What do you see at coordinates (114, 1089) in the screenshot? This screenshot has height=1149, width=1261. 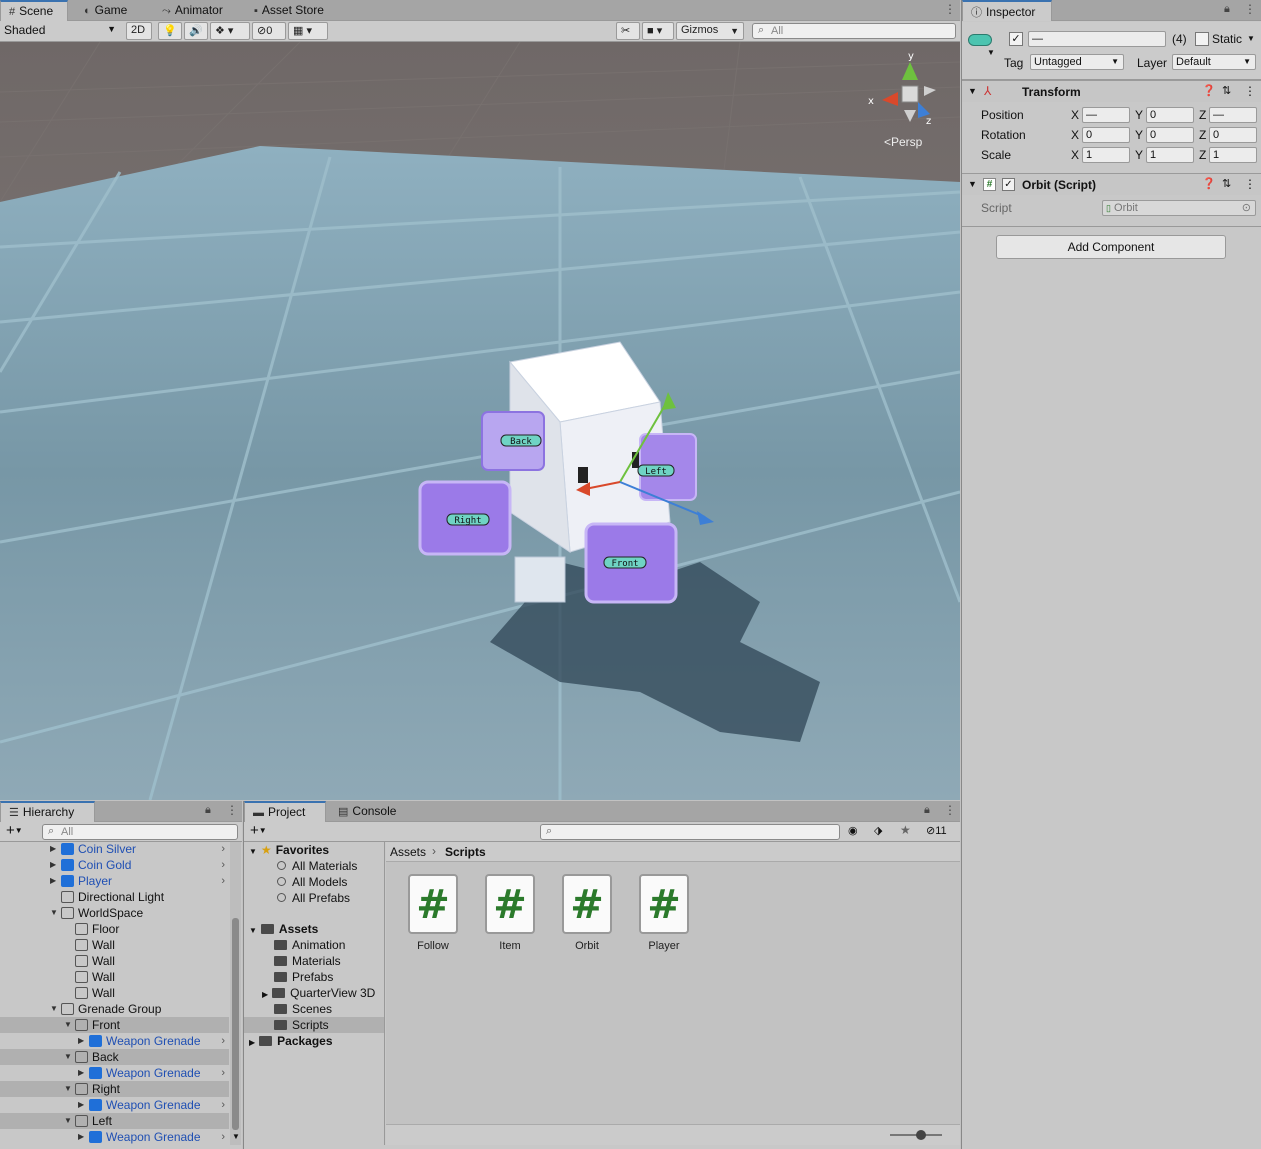 I see `list-item: ▼ Right` at bounding box center [114, 1089].